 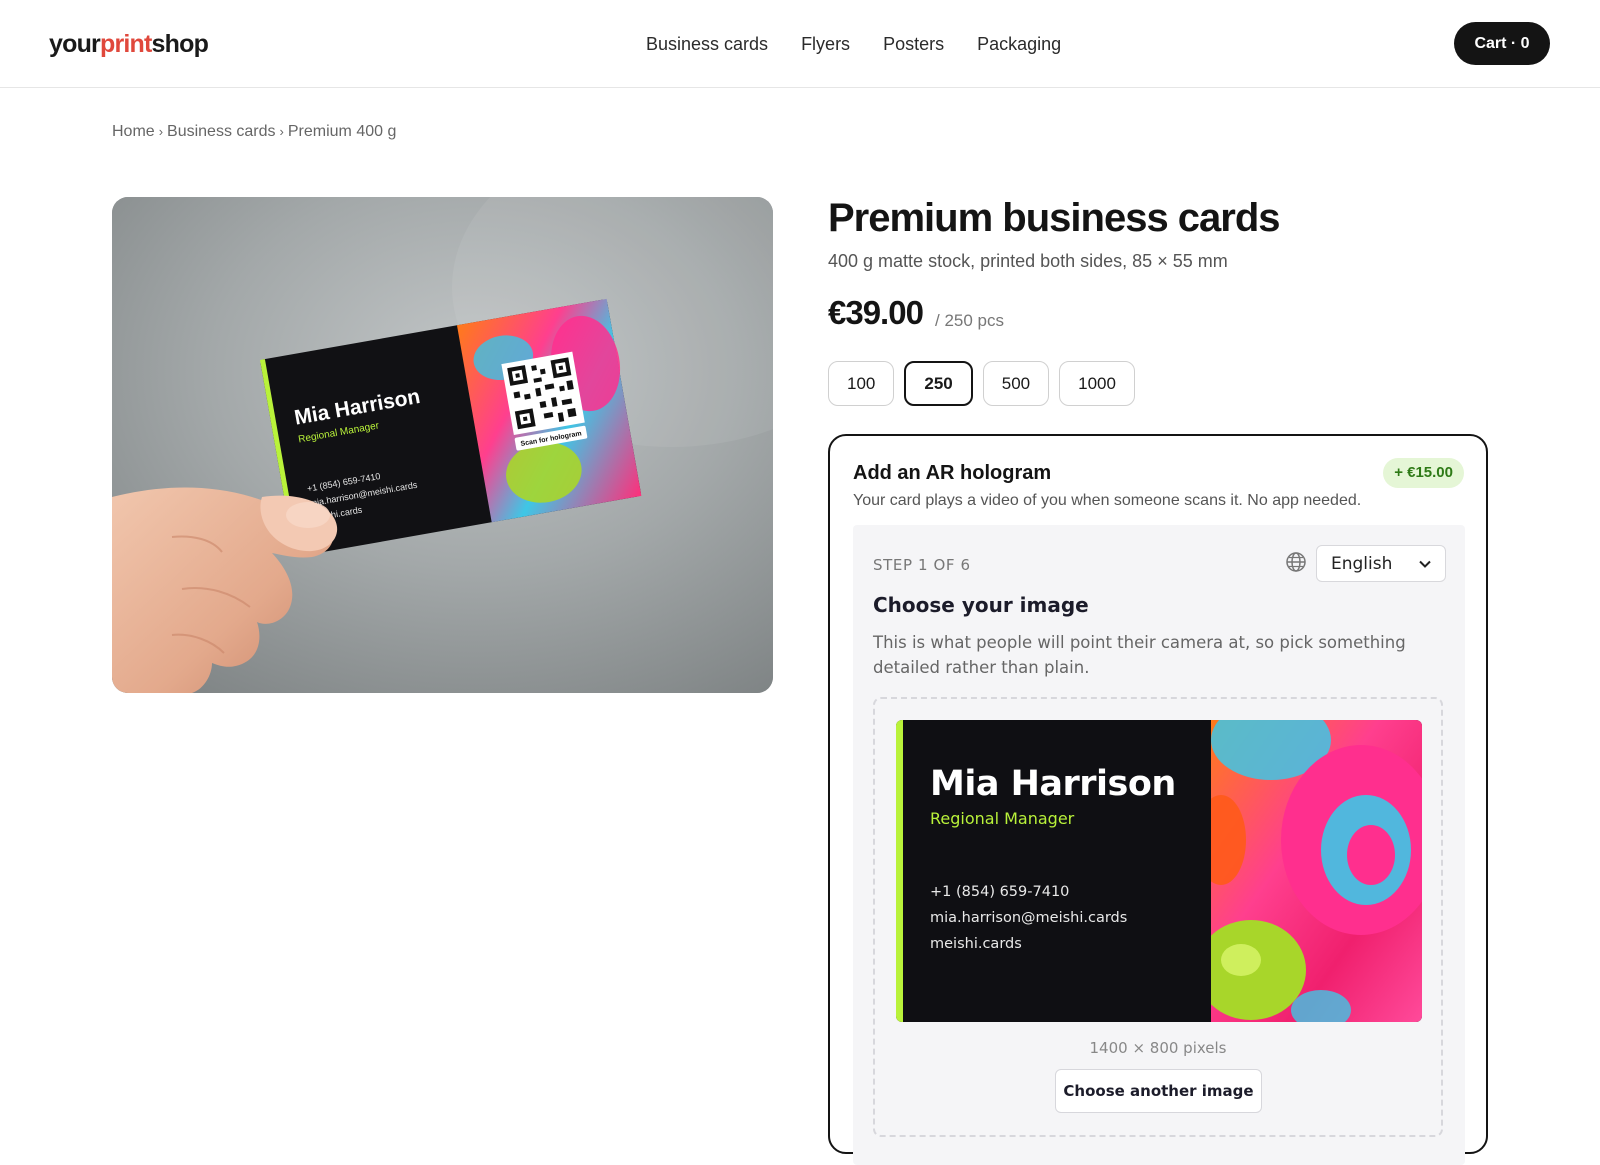 I want to click on nav-business-cards: Business cards, so click(x=707, y=44).